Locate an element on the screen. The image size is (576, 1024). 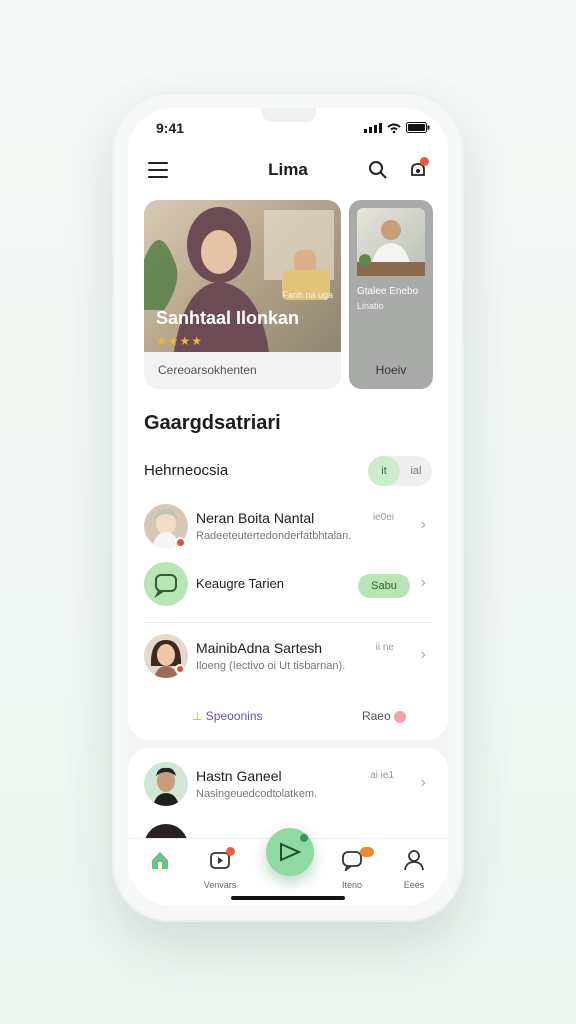
page-title: Lima is located at coordinates (288, 169).